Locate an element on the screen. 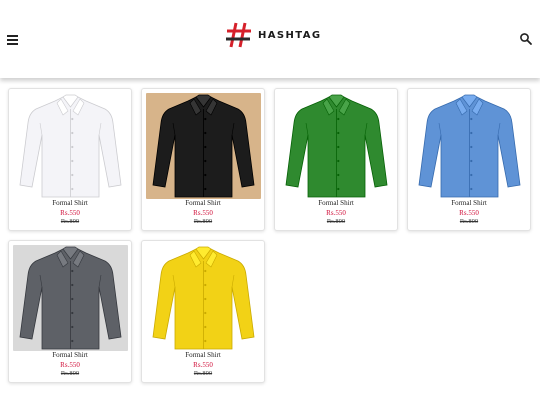  search-icon is located at coordinates (526, 39).